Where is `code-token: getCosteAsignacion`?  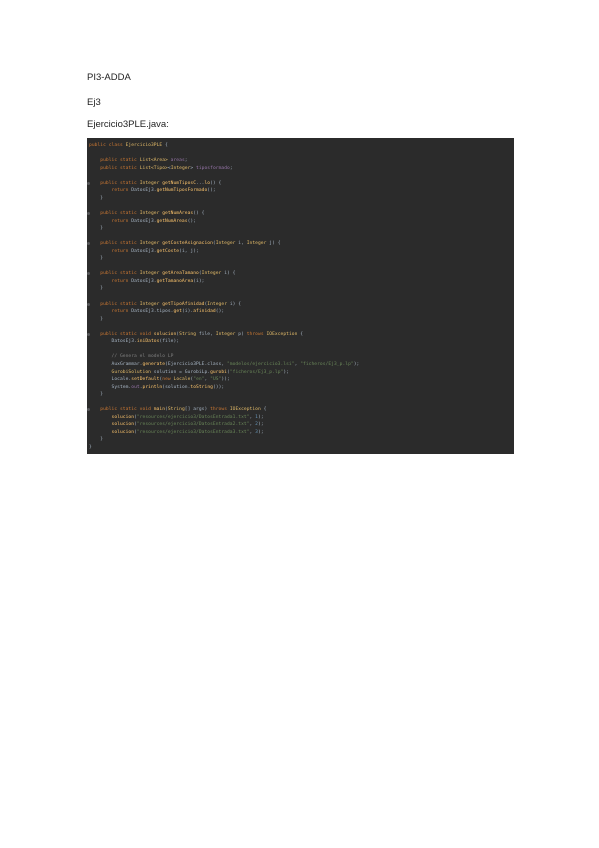 code-token: getCosteAsignacion is located at coordinates (186, 244).